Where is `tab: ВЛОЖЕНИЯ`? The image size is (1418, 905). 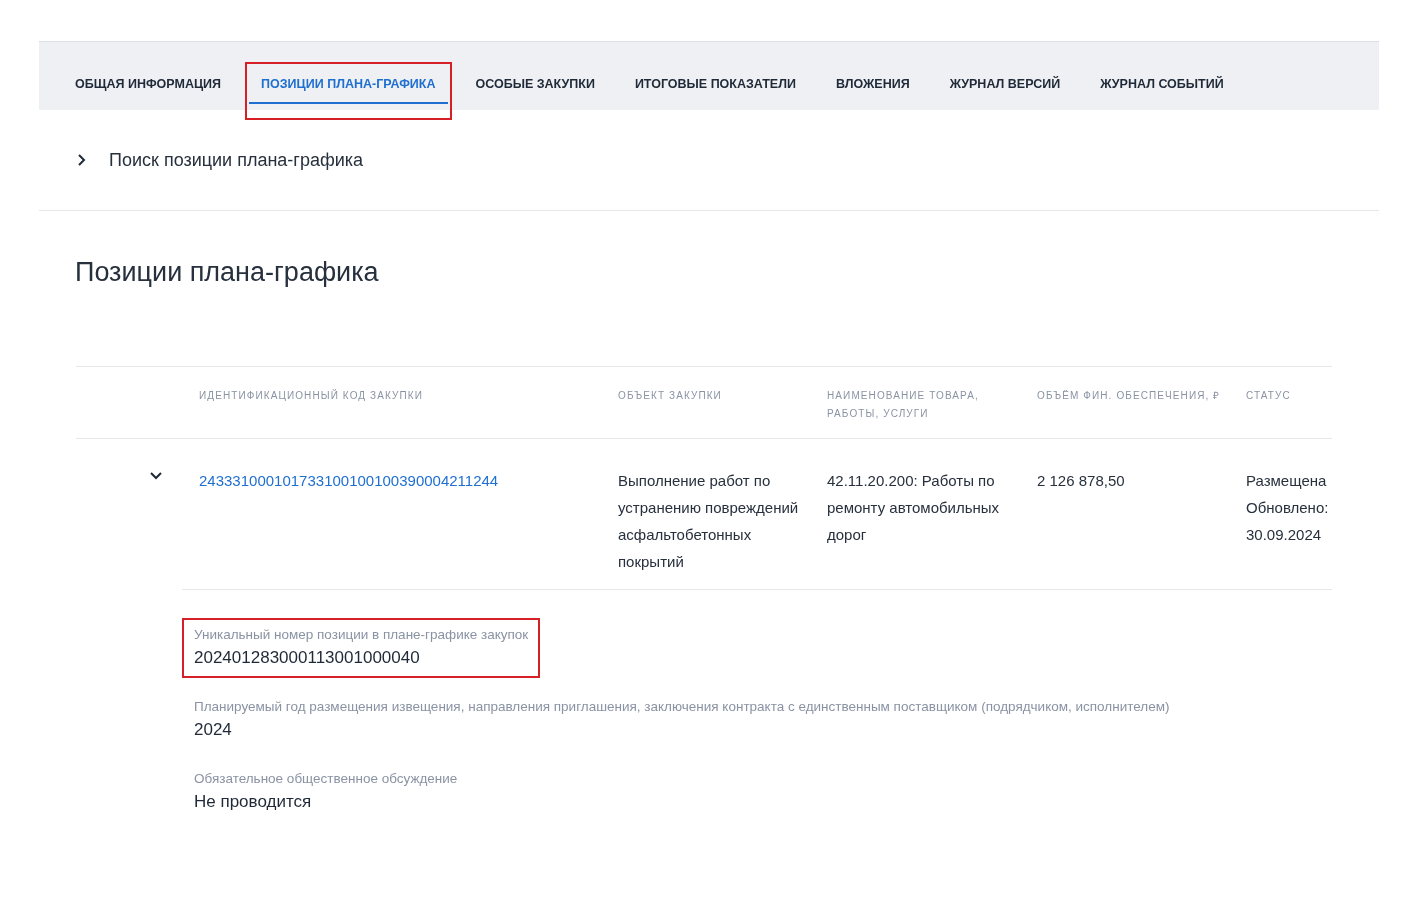 tab: ВЛОЖЕНИЯ is located at coordinates (872, 84).